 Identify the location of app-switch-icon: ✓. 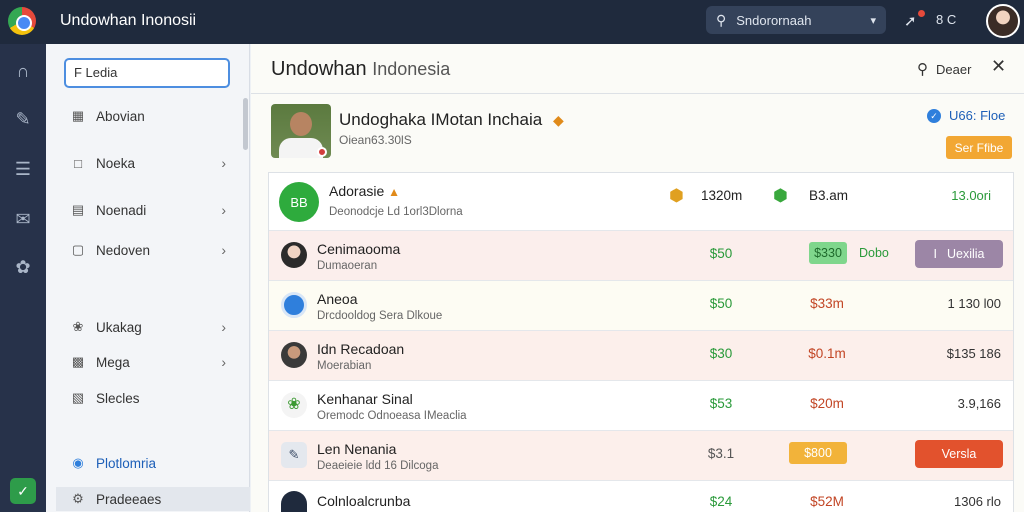
(23, 491).